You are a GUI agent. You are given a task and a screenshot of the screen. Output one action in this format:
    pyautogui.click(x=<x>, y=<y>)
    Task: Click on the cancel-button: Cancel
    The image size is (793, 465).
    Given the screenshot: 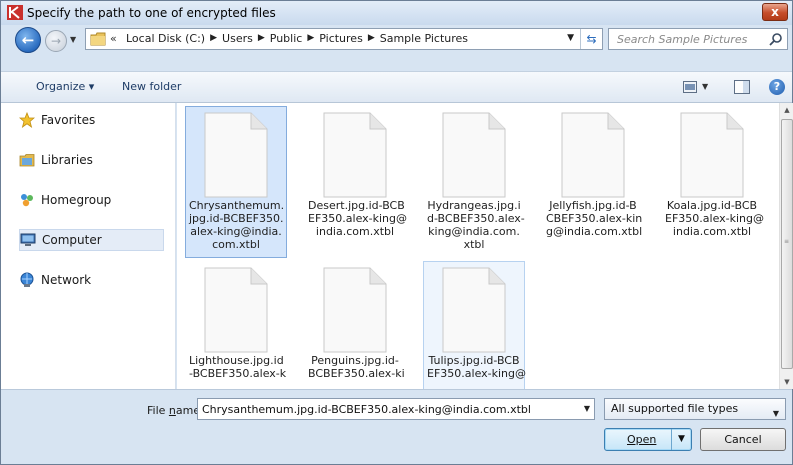 What is the action you would take?
    pyautogui.click(x=743, y=439)
    